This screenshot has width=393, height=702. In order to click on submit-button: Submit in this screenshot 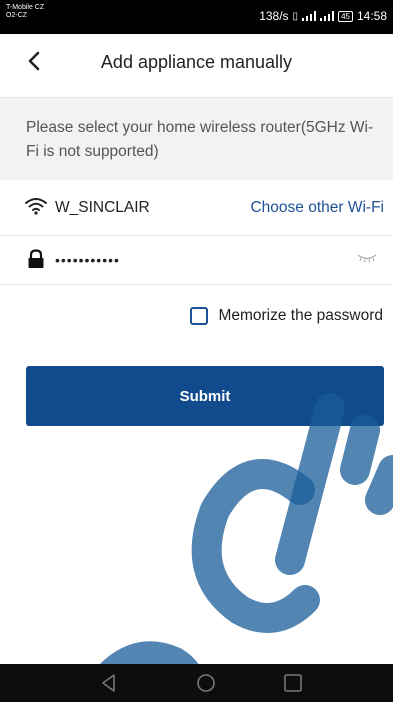, I will do `click(205, 396)`.